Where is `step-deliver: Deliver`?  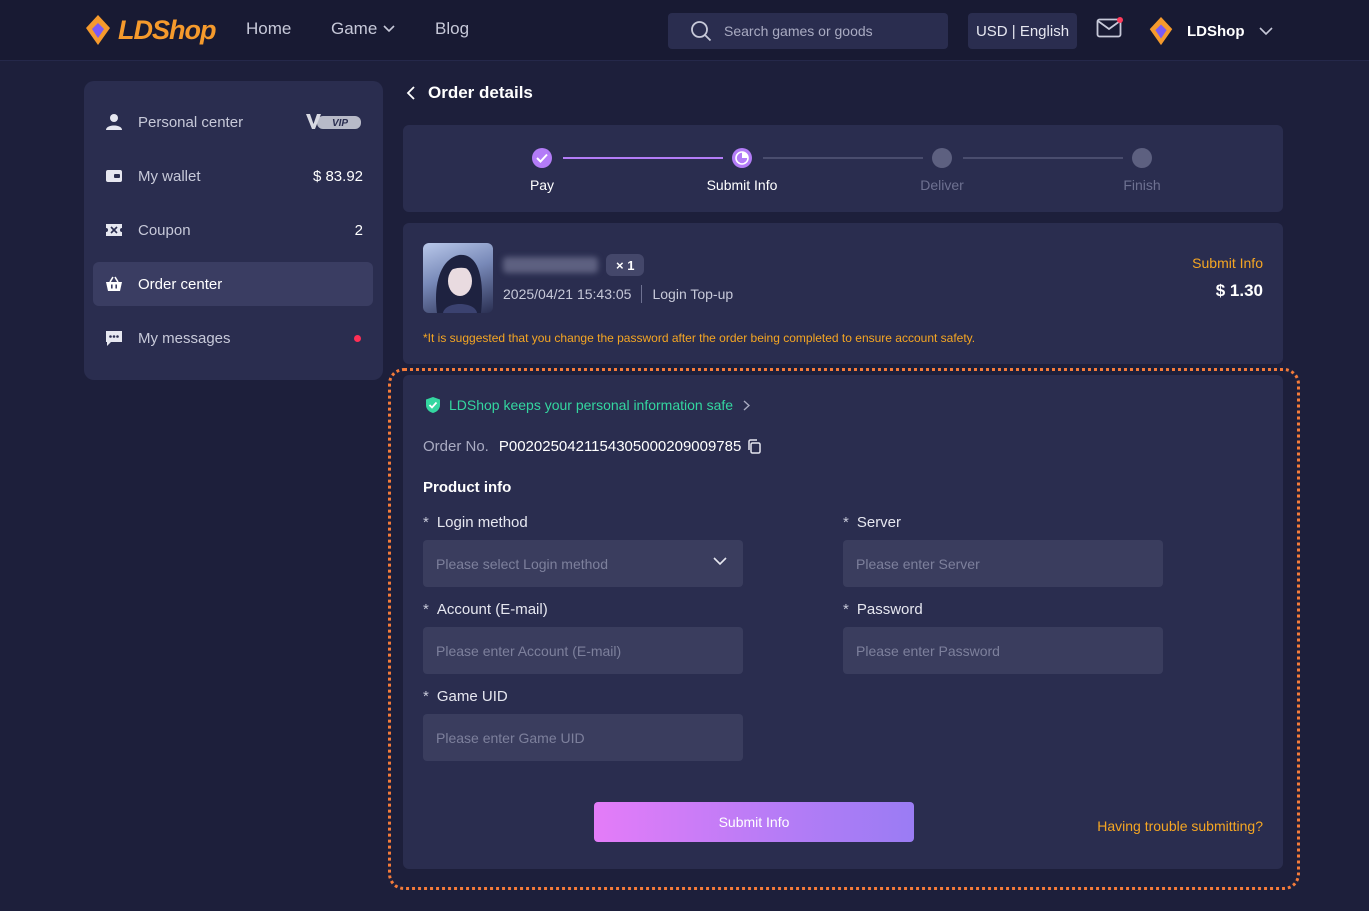
step-deliver: Deliver is located at coordinates (942, 170).